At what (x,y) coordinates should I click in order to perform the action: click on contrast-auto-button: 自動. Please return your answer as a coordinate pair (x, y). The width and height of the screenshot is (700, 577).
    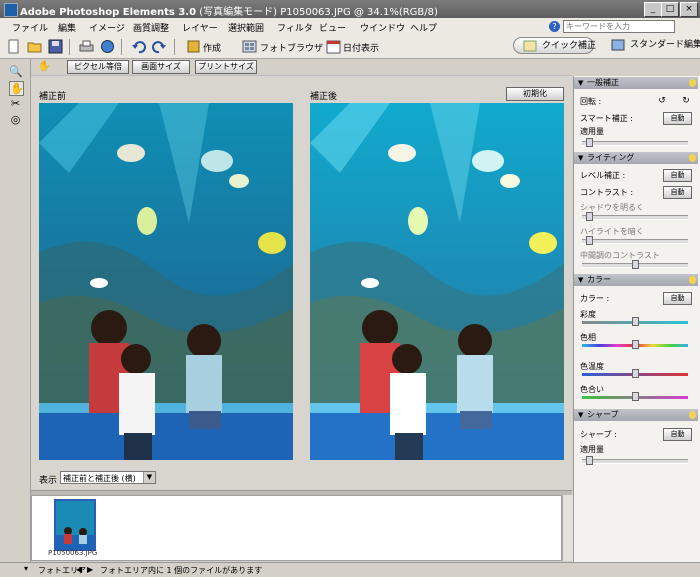
    Looking at the image, I should click on (677, 192).